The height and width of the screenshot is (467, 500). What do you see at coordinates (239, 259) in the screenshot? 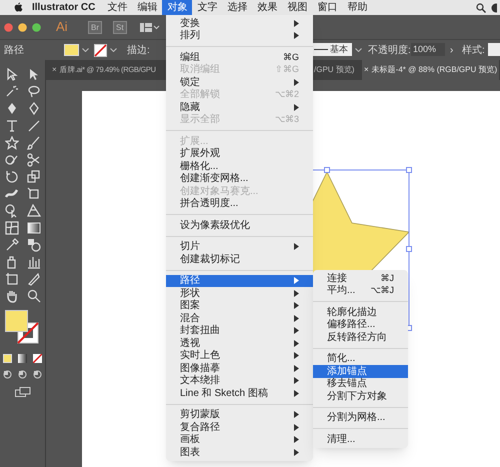
I see `menu-item: 创建裁切标记` at bounding box center [239, 259].